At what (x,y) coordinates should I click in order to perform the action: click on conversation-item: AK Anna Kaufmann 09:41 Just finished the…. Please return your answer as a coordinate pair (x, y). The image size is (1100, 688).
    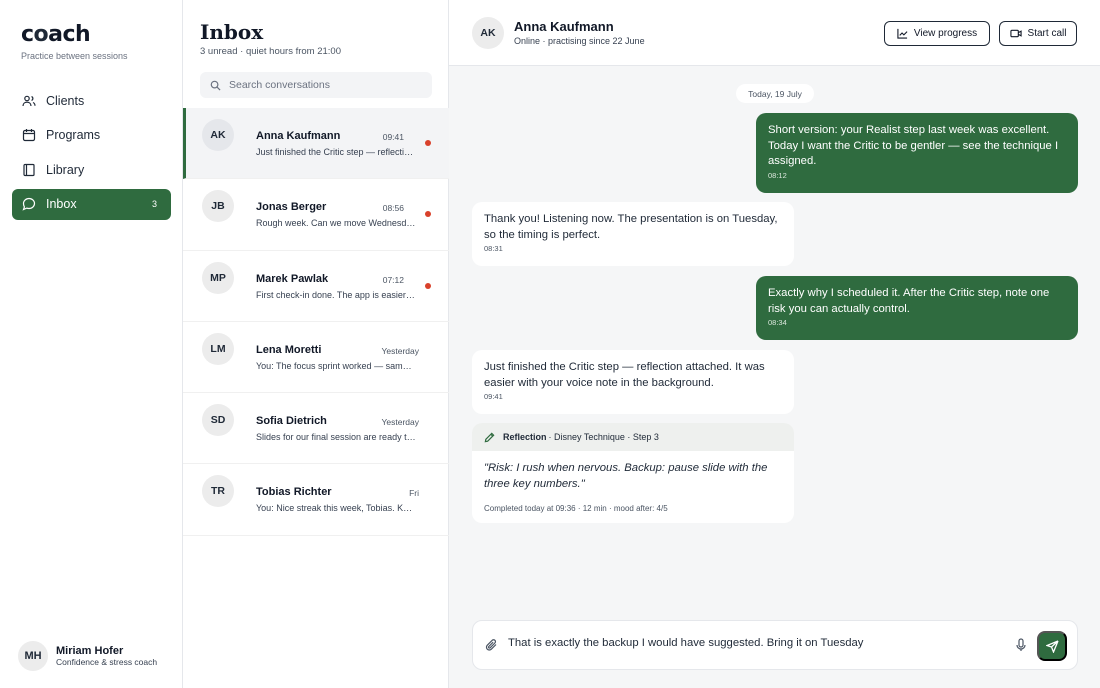
    Looking at the image, I should click on (316, 144).